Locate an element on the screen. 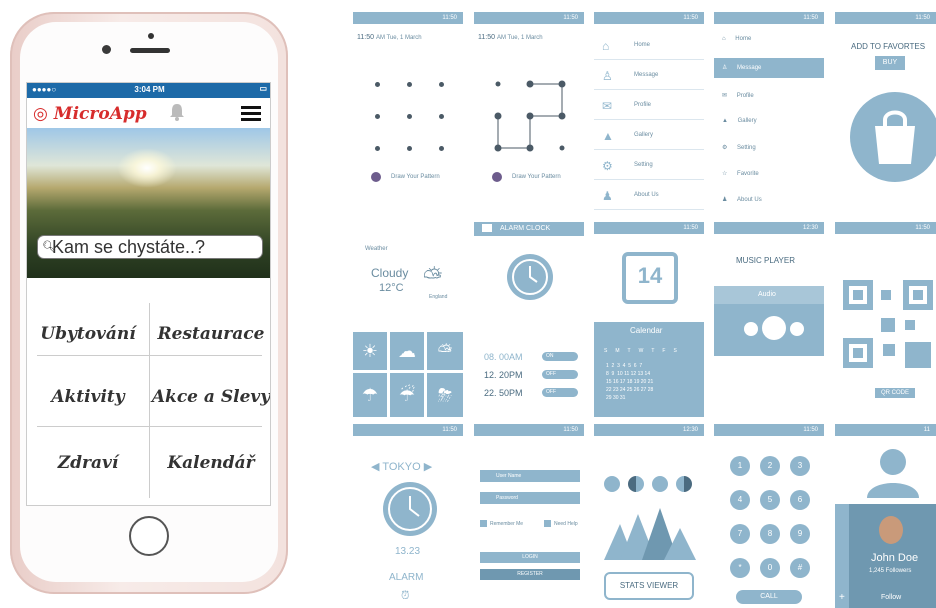 Image resolution: width=936 pixels, height=608 pixels. rain-icon: ☂︎ is located at coordinates (370, 395).